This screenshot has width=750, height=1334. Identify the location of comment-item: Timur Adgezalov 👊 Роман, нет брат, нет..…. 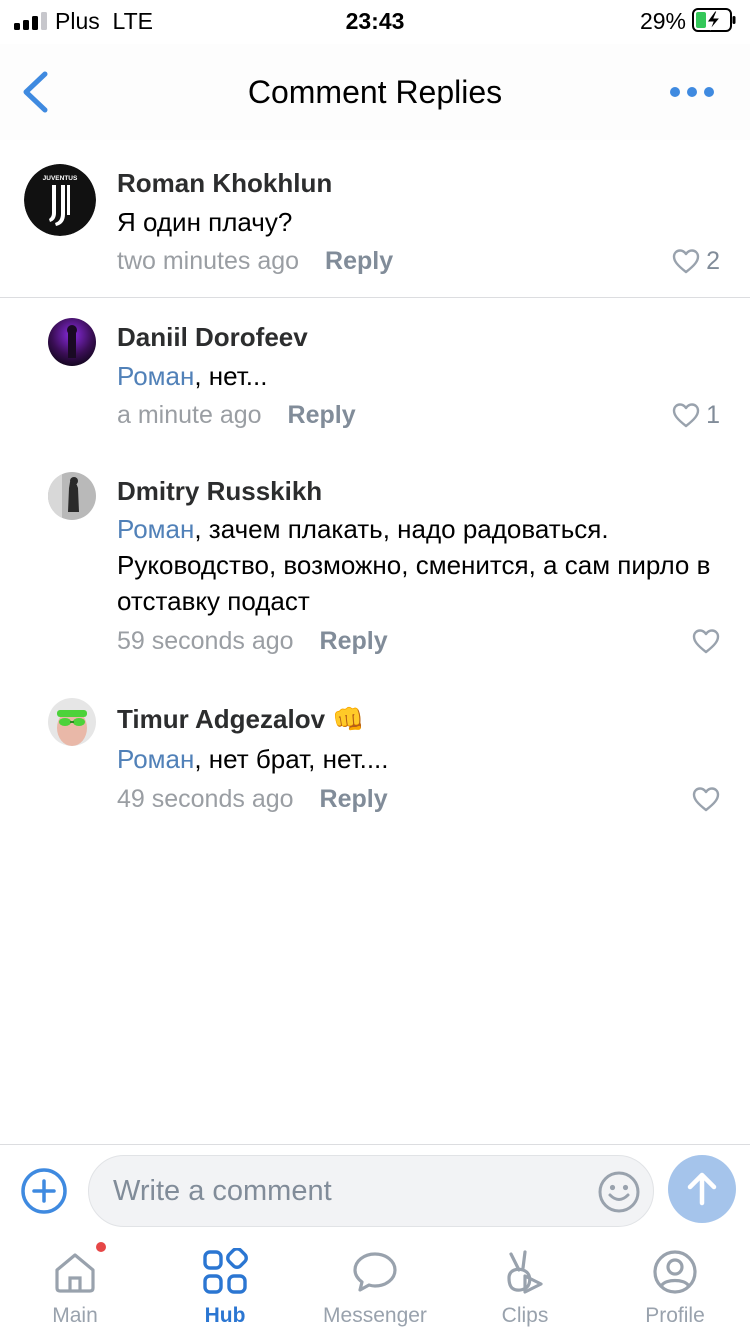
(375, 760).